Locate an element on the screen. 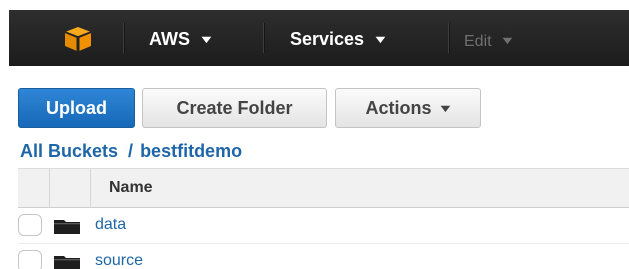 The image size is (629, 269). edit-menu-label: Edit is located at coordinates (478, 41).